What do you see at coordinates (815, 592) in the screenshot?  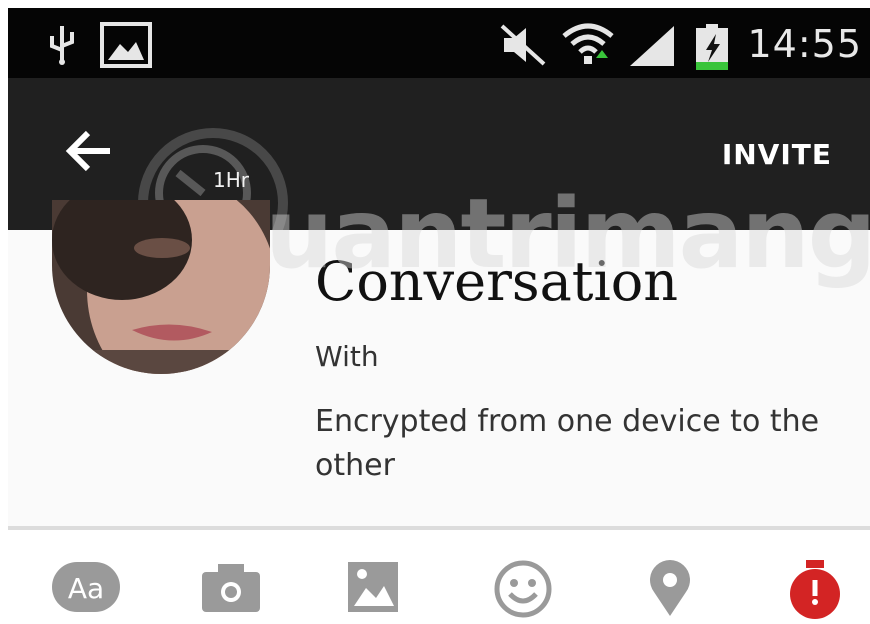 I see `timer-icon` at bounding box center [815, 592].